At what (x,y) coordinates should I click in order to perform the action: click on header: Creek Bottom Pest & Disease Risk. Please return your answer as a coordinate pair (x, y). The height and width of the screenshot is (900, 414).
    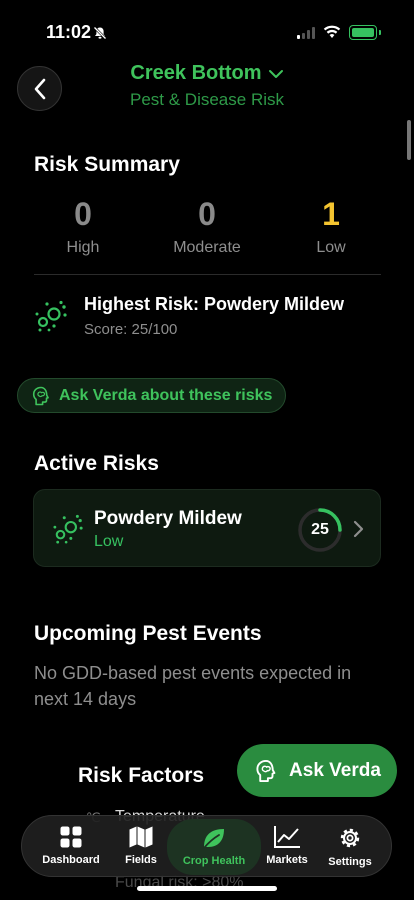
    Looking at the image, I should click on (207, 86).